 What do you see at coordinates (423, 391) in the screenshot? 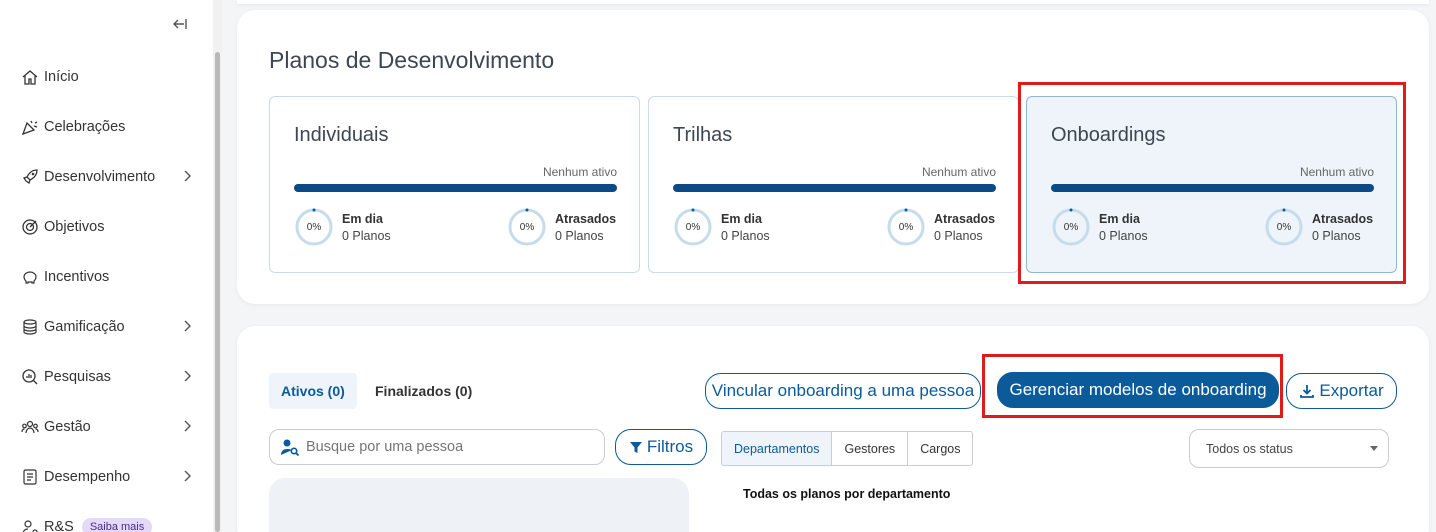
I see `tab-finalizados: Finalizados (0)` at bounding box center [423, 391].